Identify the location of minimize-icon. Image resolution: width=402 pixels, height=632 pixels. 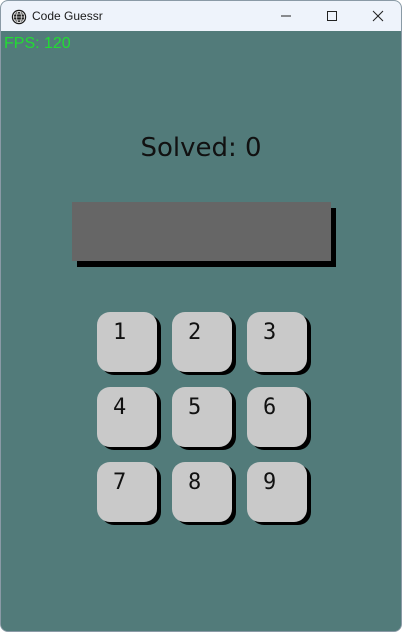
(286, 16).